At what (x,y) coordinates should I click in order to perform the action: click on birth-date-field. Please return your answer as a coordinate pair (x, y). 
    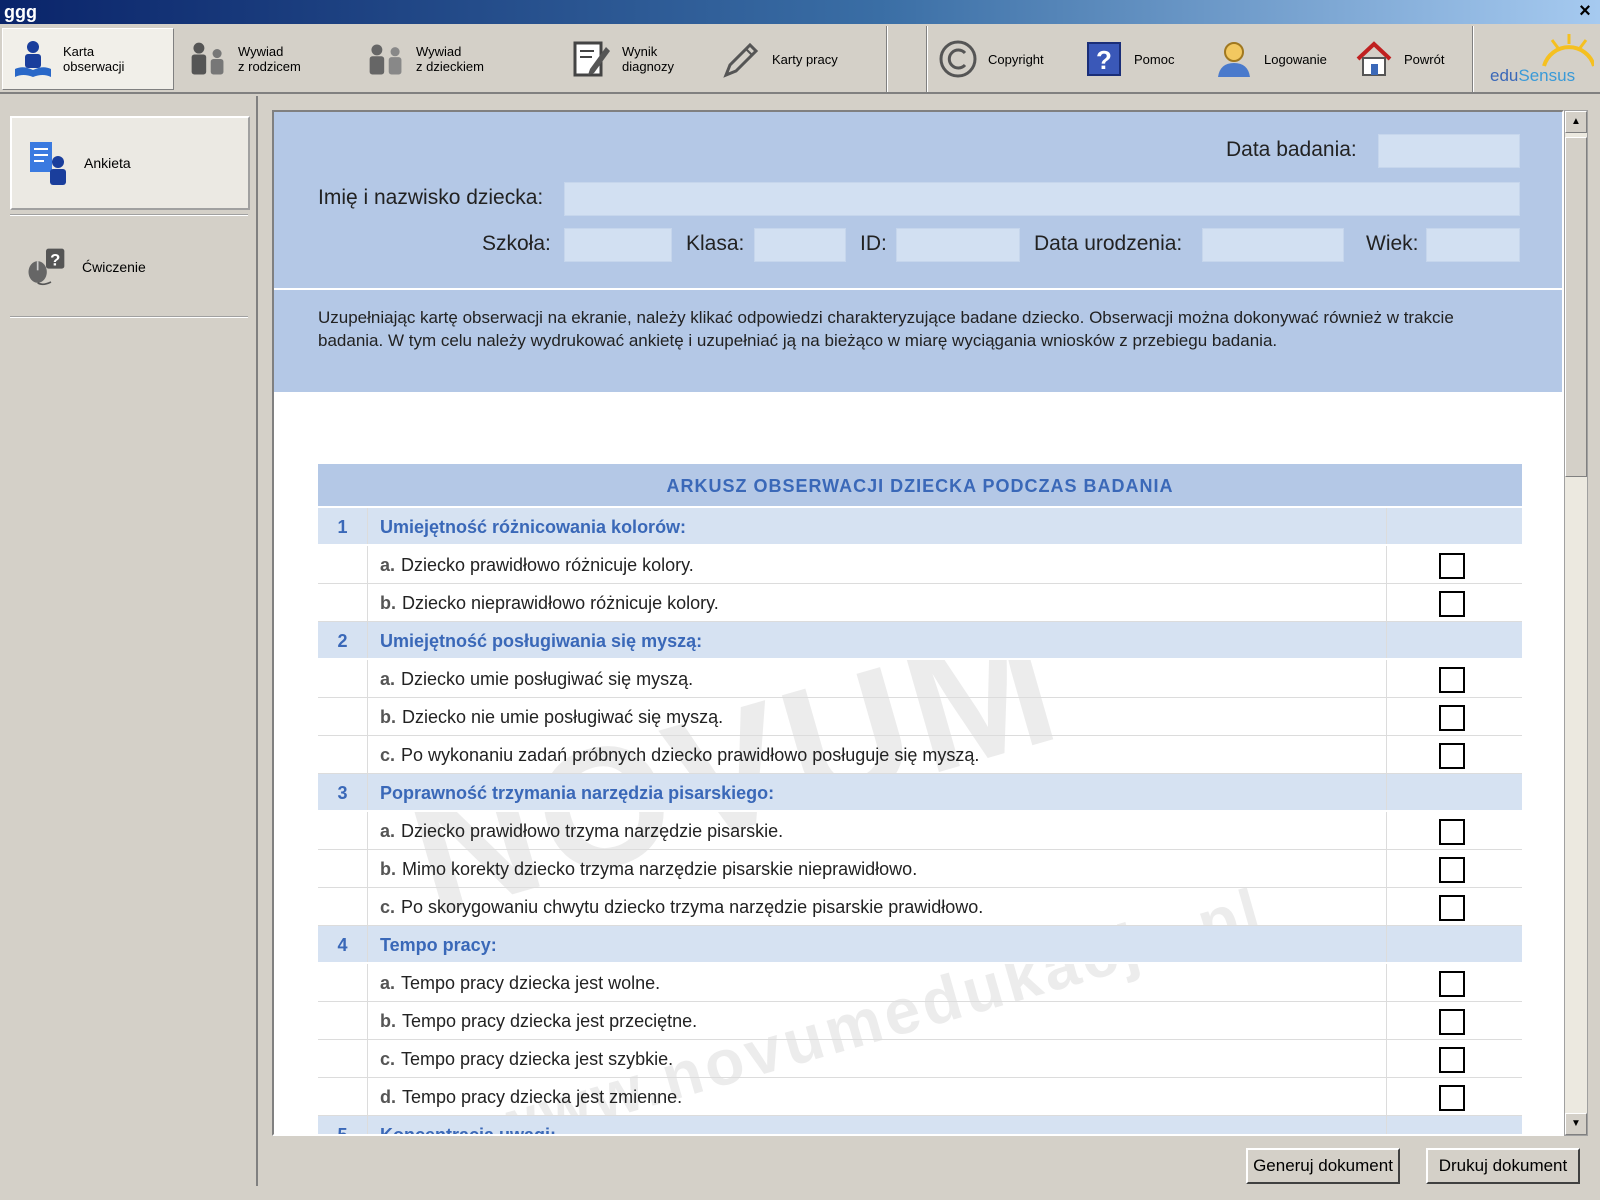
    Looking at the image, I should click on (1273, 245).